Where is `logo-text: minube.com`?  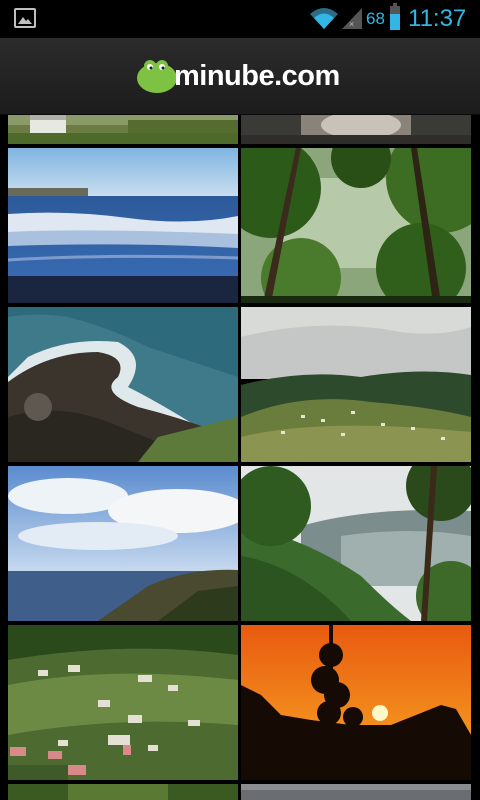
logo-text: minube.com is located at coordinates (257, 76).